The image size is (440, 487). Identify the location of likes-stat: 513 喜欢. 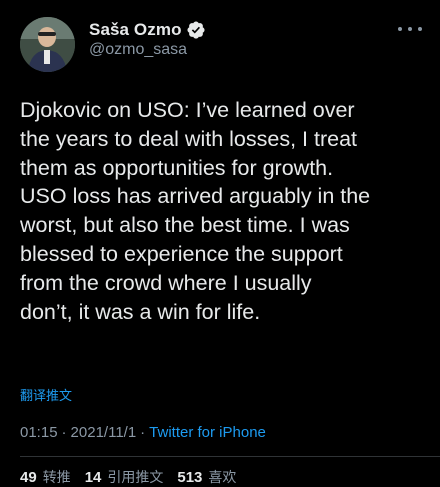
(206, 477).